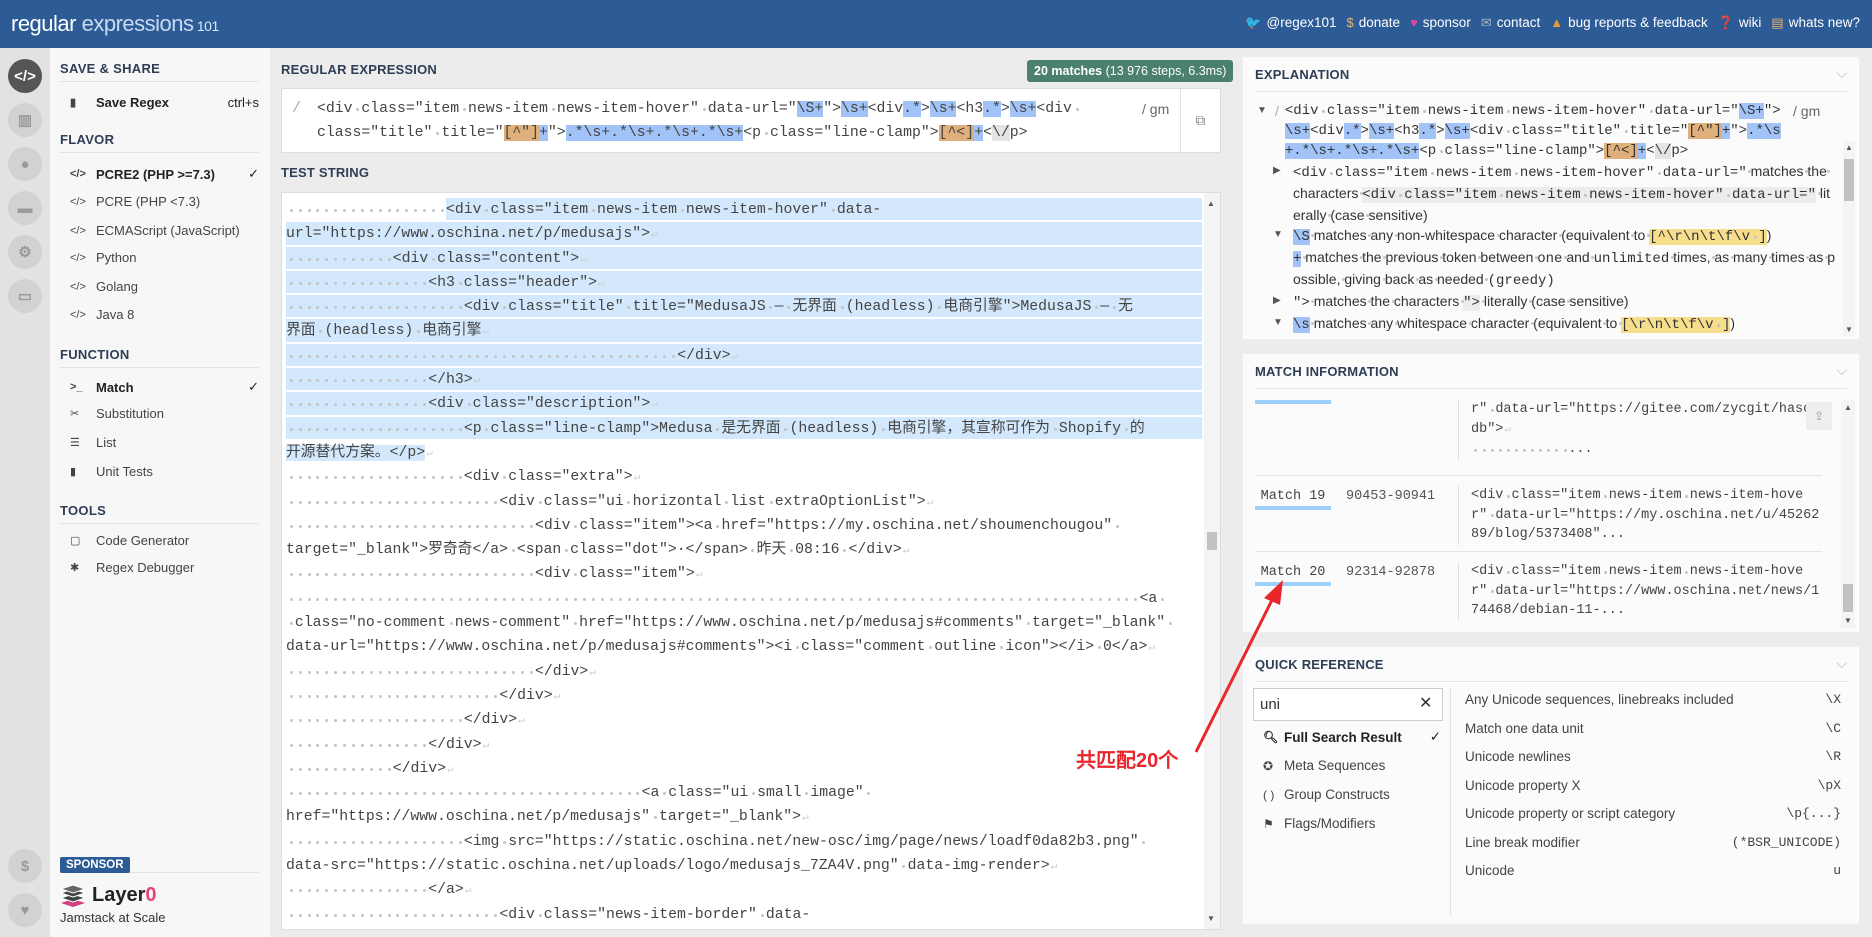 The width and height of the screenshot is (1872, 937). What do you see at coordinates (164, 540) in the screenshot?
I see `tool-code-generator: ▢ Code Generator` at bounding box center [164, 540].